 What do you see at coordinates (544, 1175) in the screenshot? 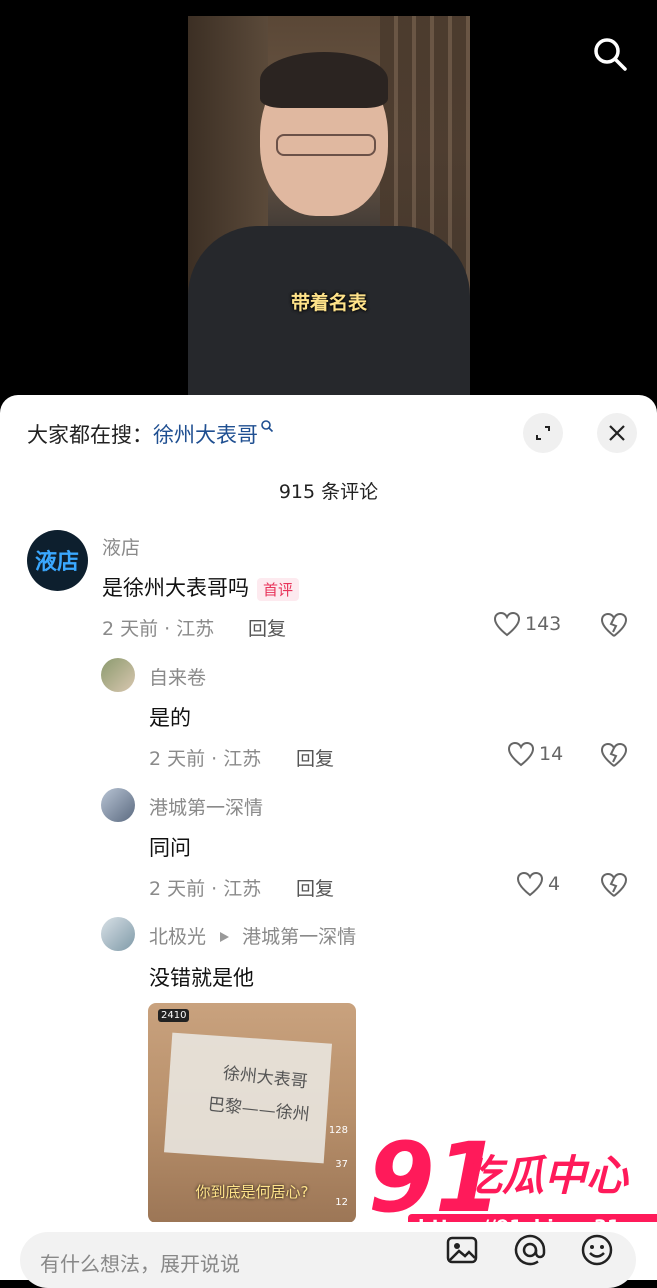
I see `watermark-name: 吃瓜中心` at bounding box center [544, 1175].